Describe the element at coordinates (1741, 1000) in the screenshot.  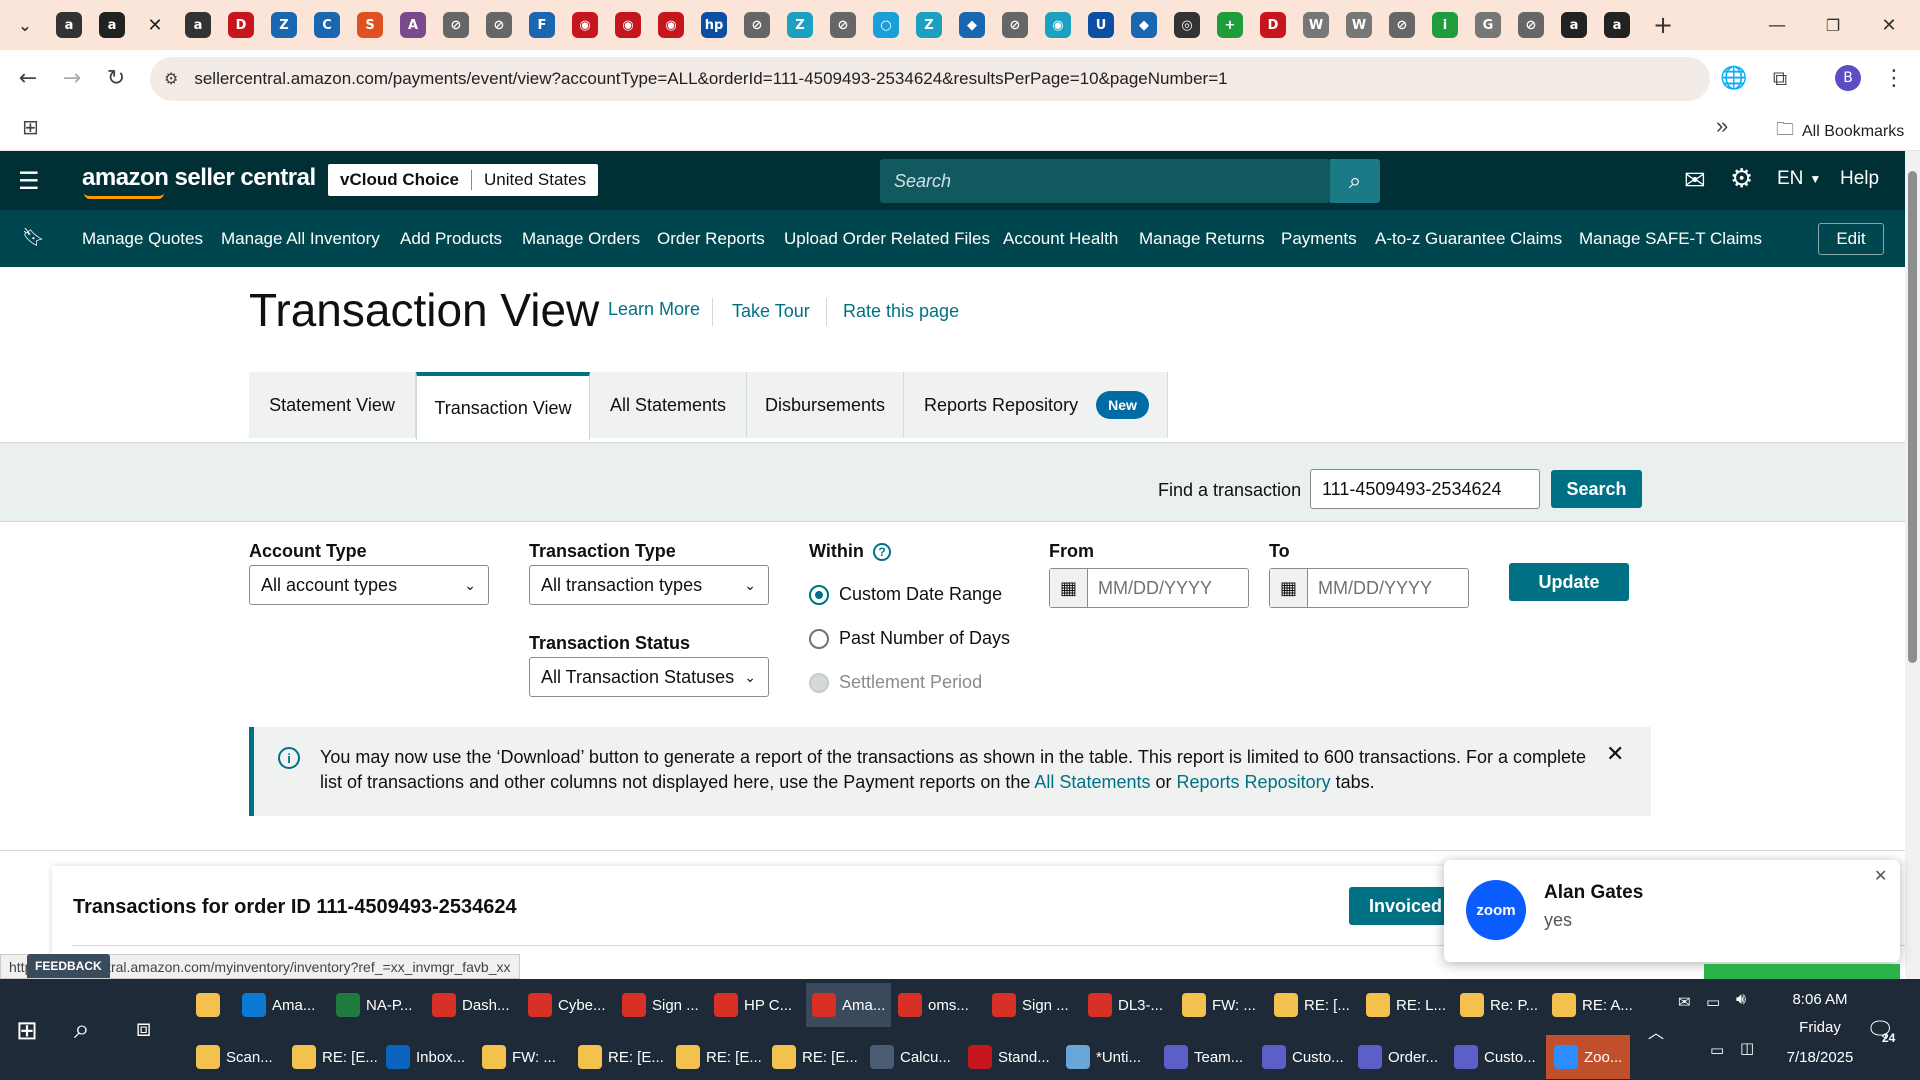
I see `volume-icon: 🔊︎` at that location.